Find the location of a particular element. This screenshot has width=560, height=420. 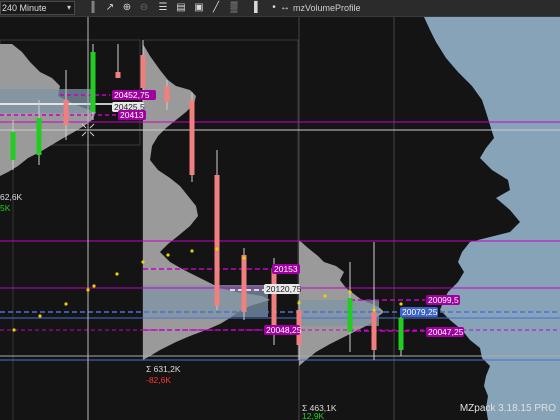

zoom-out-icon: ⊖ is located at coordinates (144, 8).